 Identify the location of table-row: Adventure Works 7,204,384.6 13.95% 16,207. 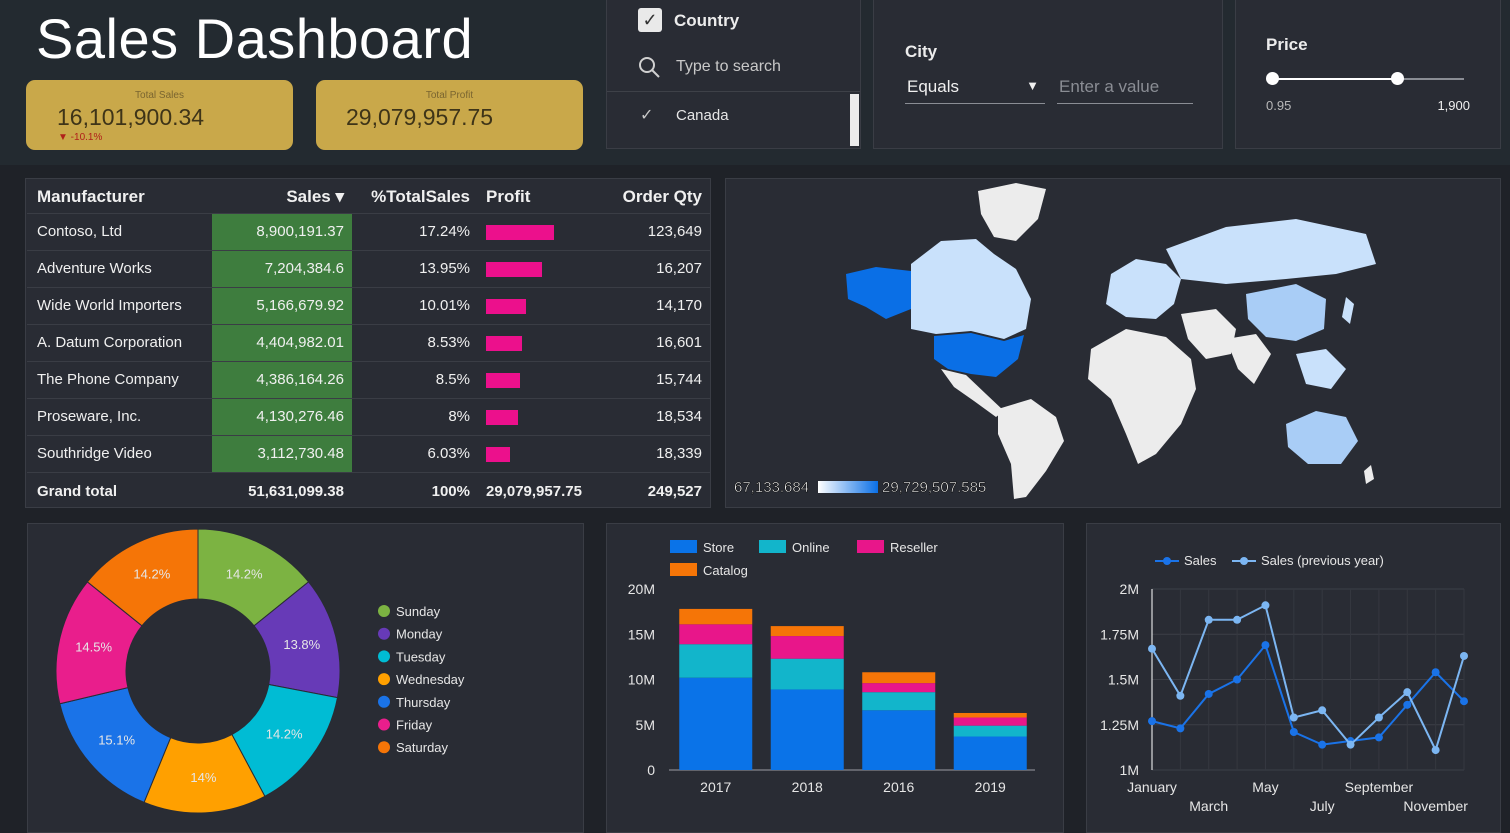
(368, 268).